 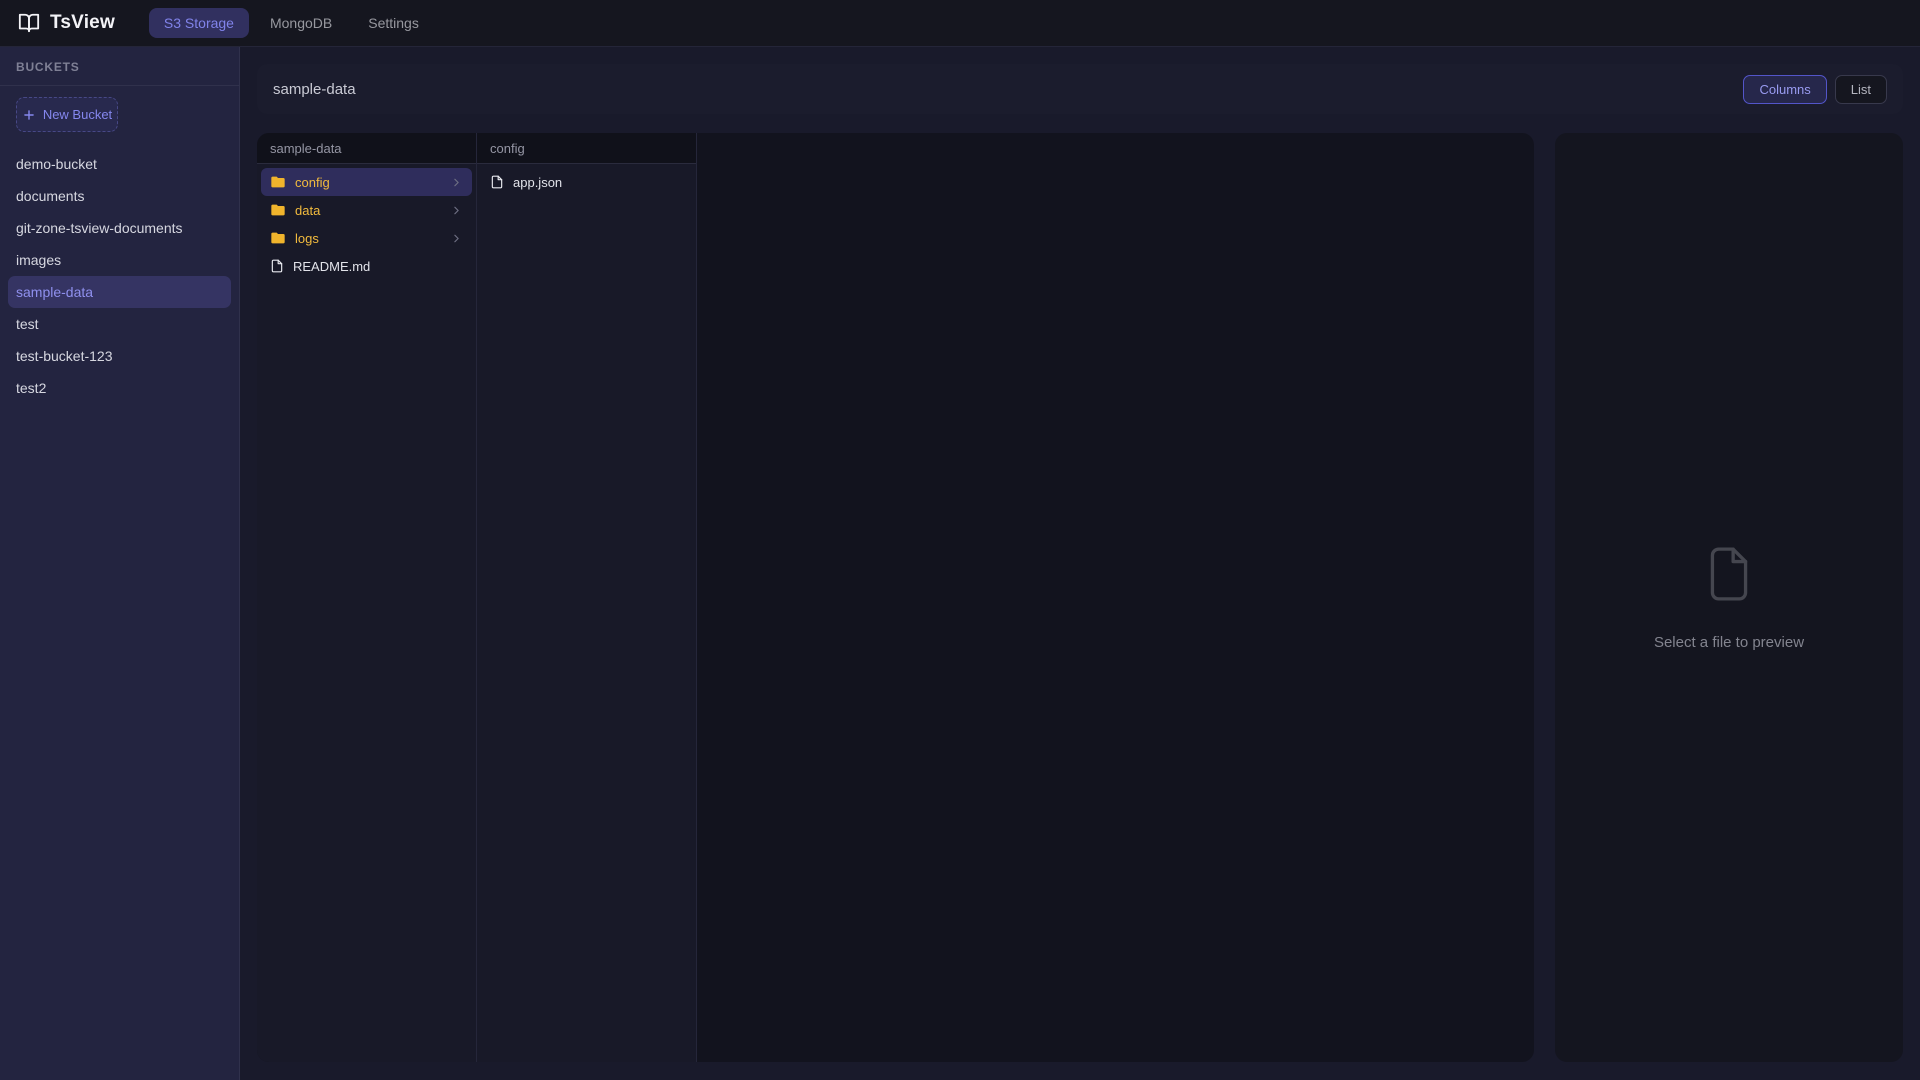 I want to click on nav-tabs: S3 Storage MongoDB Settings, so click(x=291, y=23).